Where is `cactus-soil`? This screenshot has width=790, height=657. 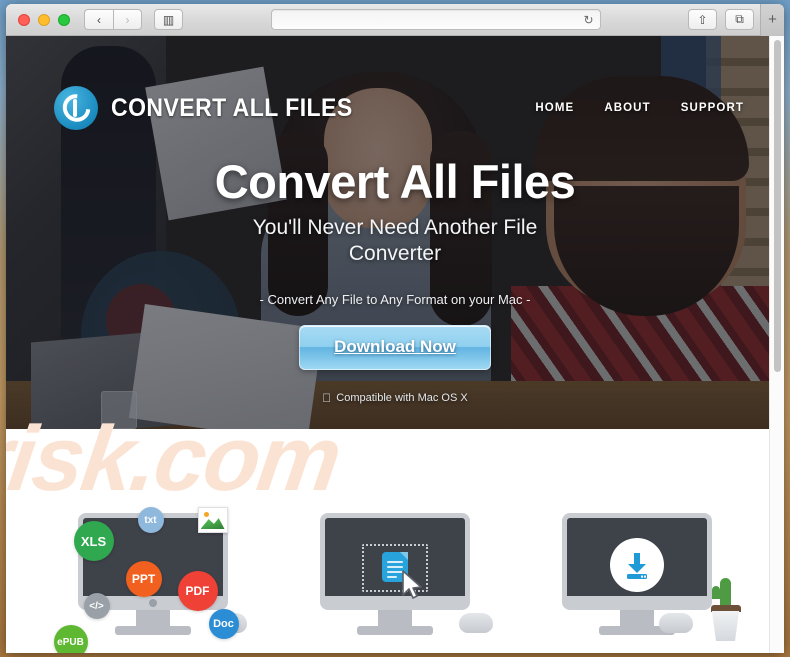
cactus-soil is located at coordinates (725, 608).